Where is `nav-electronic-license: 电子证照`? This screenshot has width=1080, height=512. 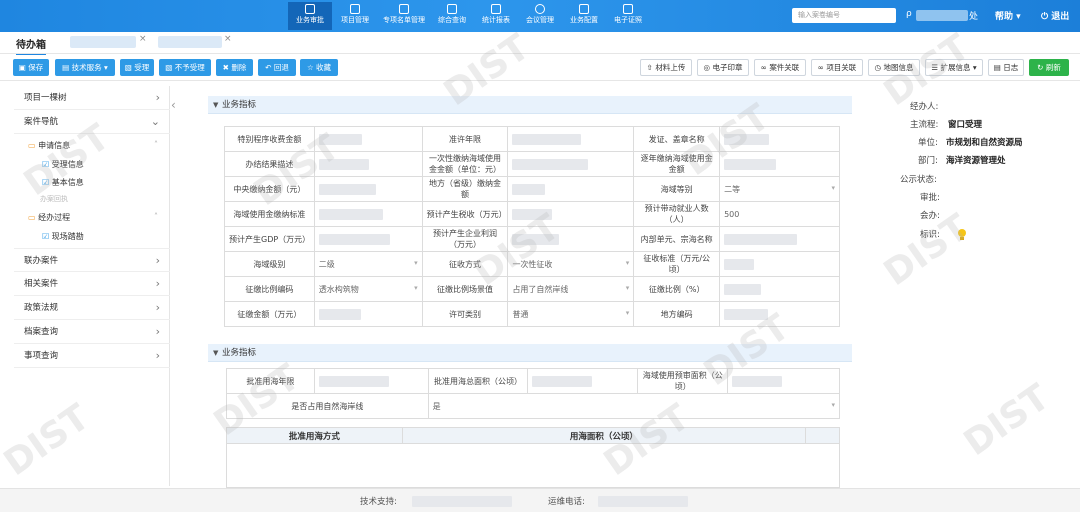
nav-electronic-license: 电子证照 is located at coordinates (628, 16).